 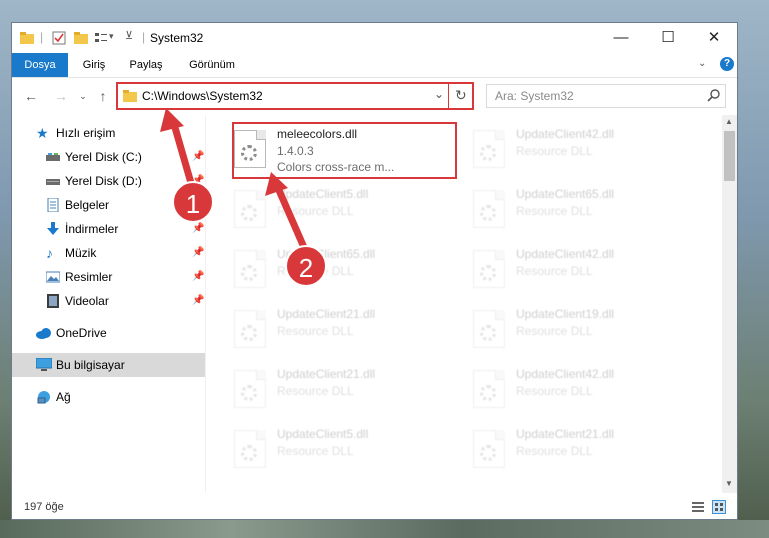 I want to click on callout-step-2: 2, so click(x=306, y=266).